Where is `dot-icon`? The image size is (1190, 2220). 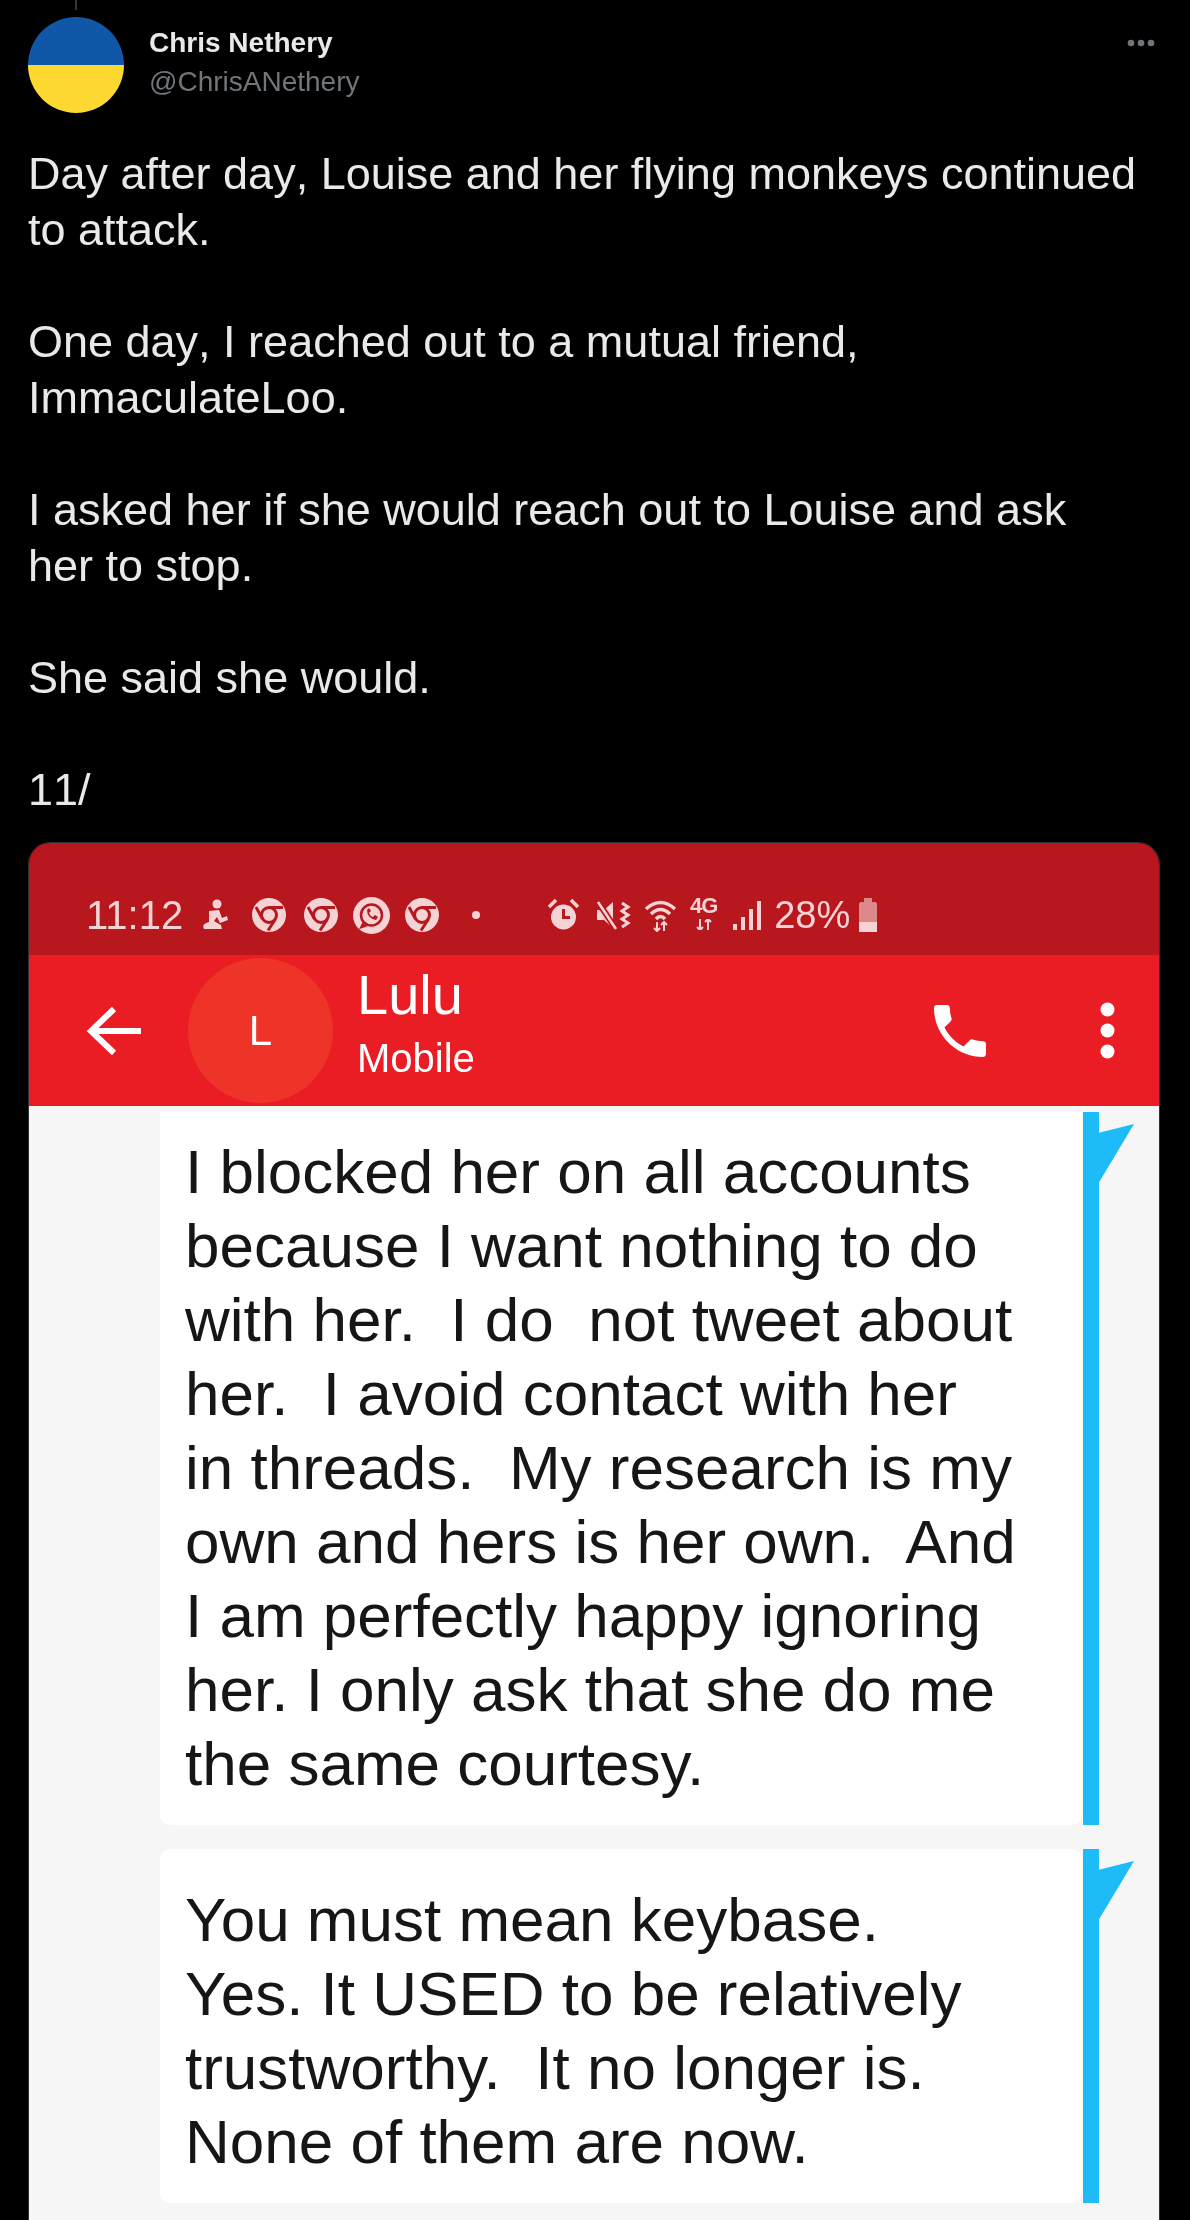 dot-icon is located at coordinates (476, 915).